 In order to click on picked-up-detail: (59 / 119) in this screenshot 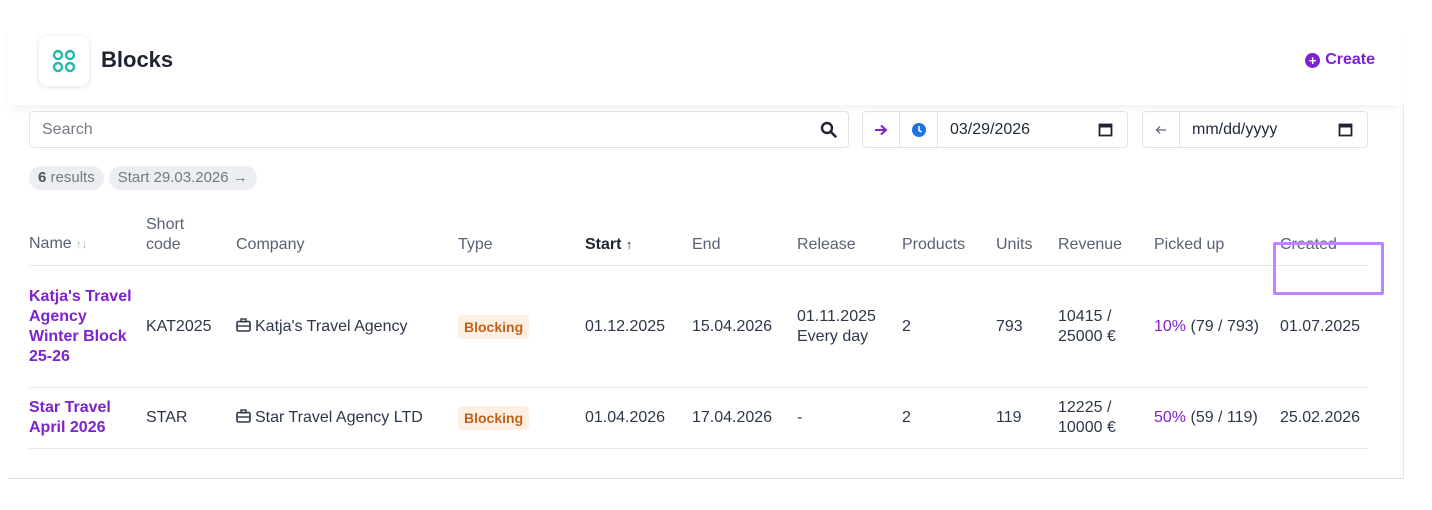, I will do `click(1224, 417)`.